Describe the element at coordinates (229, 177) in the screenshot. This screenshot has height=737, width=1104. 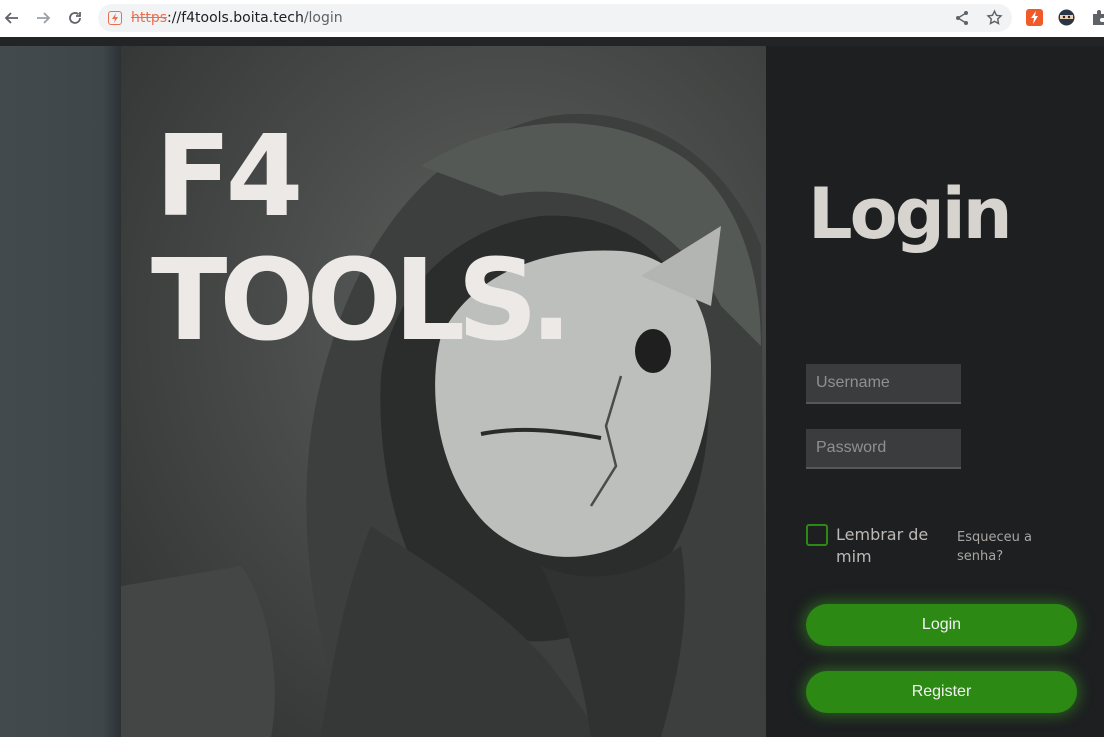
I see `brand-title-line1: F4` at that location.